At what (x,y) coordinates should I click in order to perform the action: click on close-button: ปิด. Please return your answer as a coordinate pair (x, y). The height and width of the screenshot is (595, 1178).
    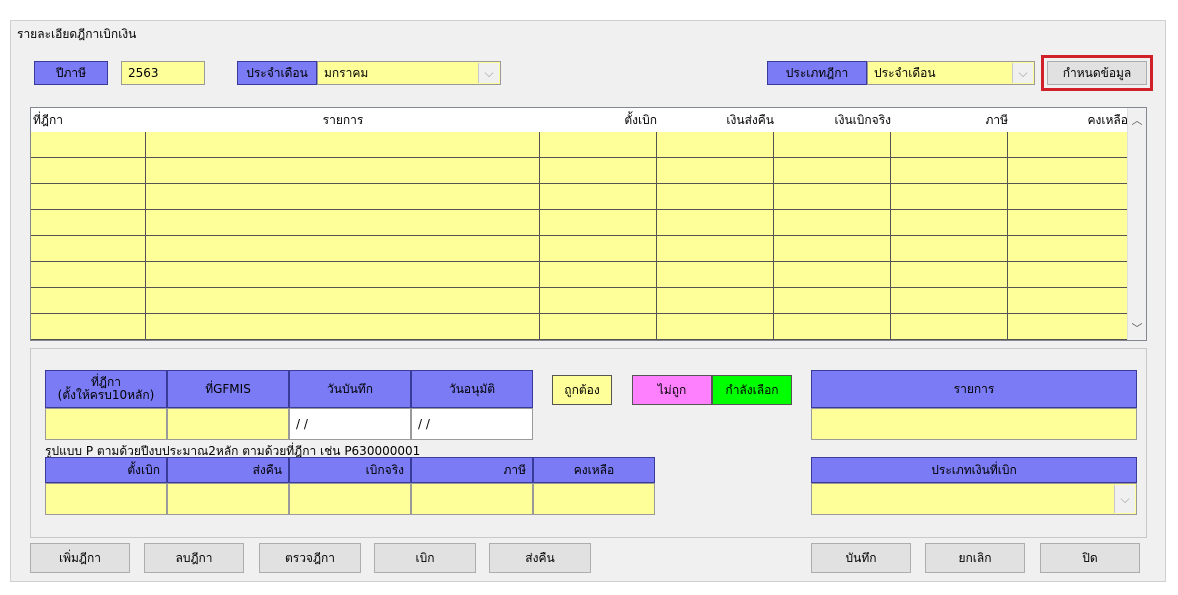
    Looking at the image, I should click on (1090, 558).